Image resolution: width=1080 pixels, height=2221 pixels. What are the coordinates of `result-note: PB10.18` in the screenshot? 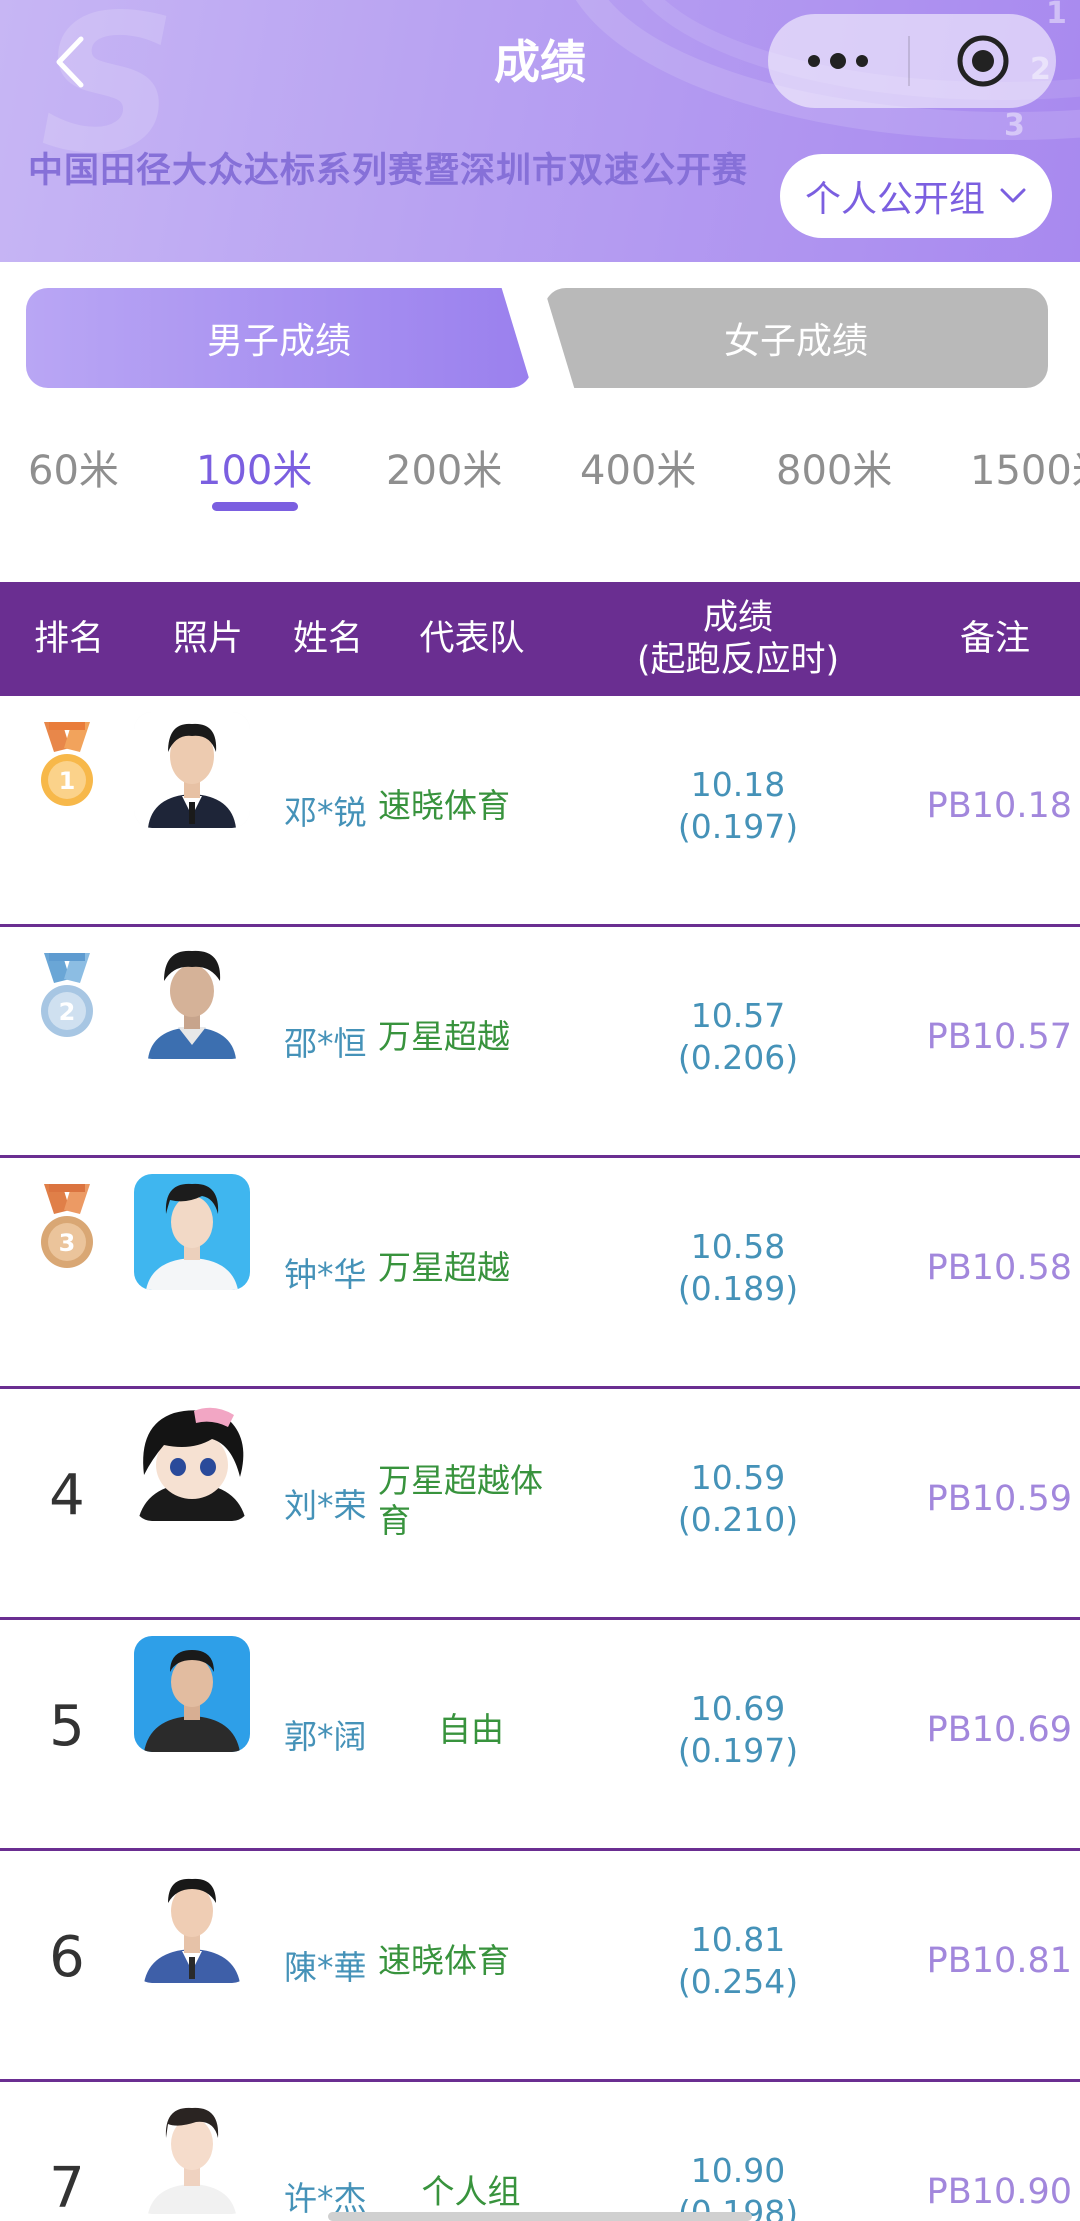 It's located at (999, 806).